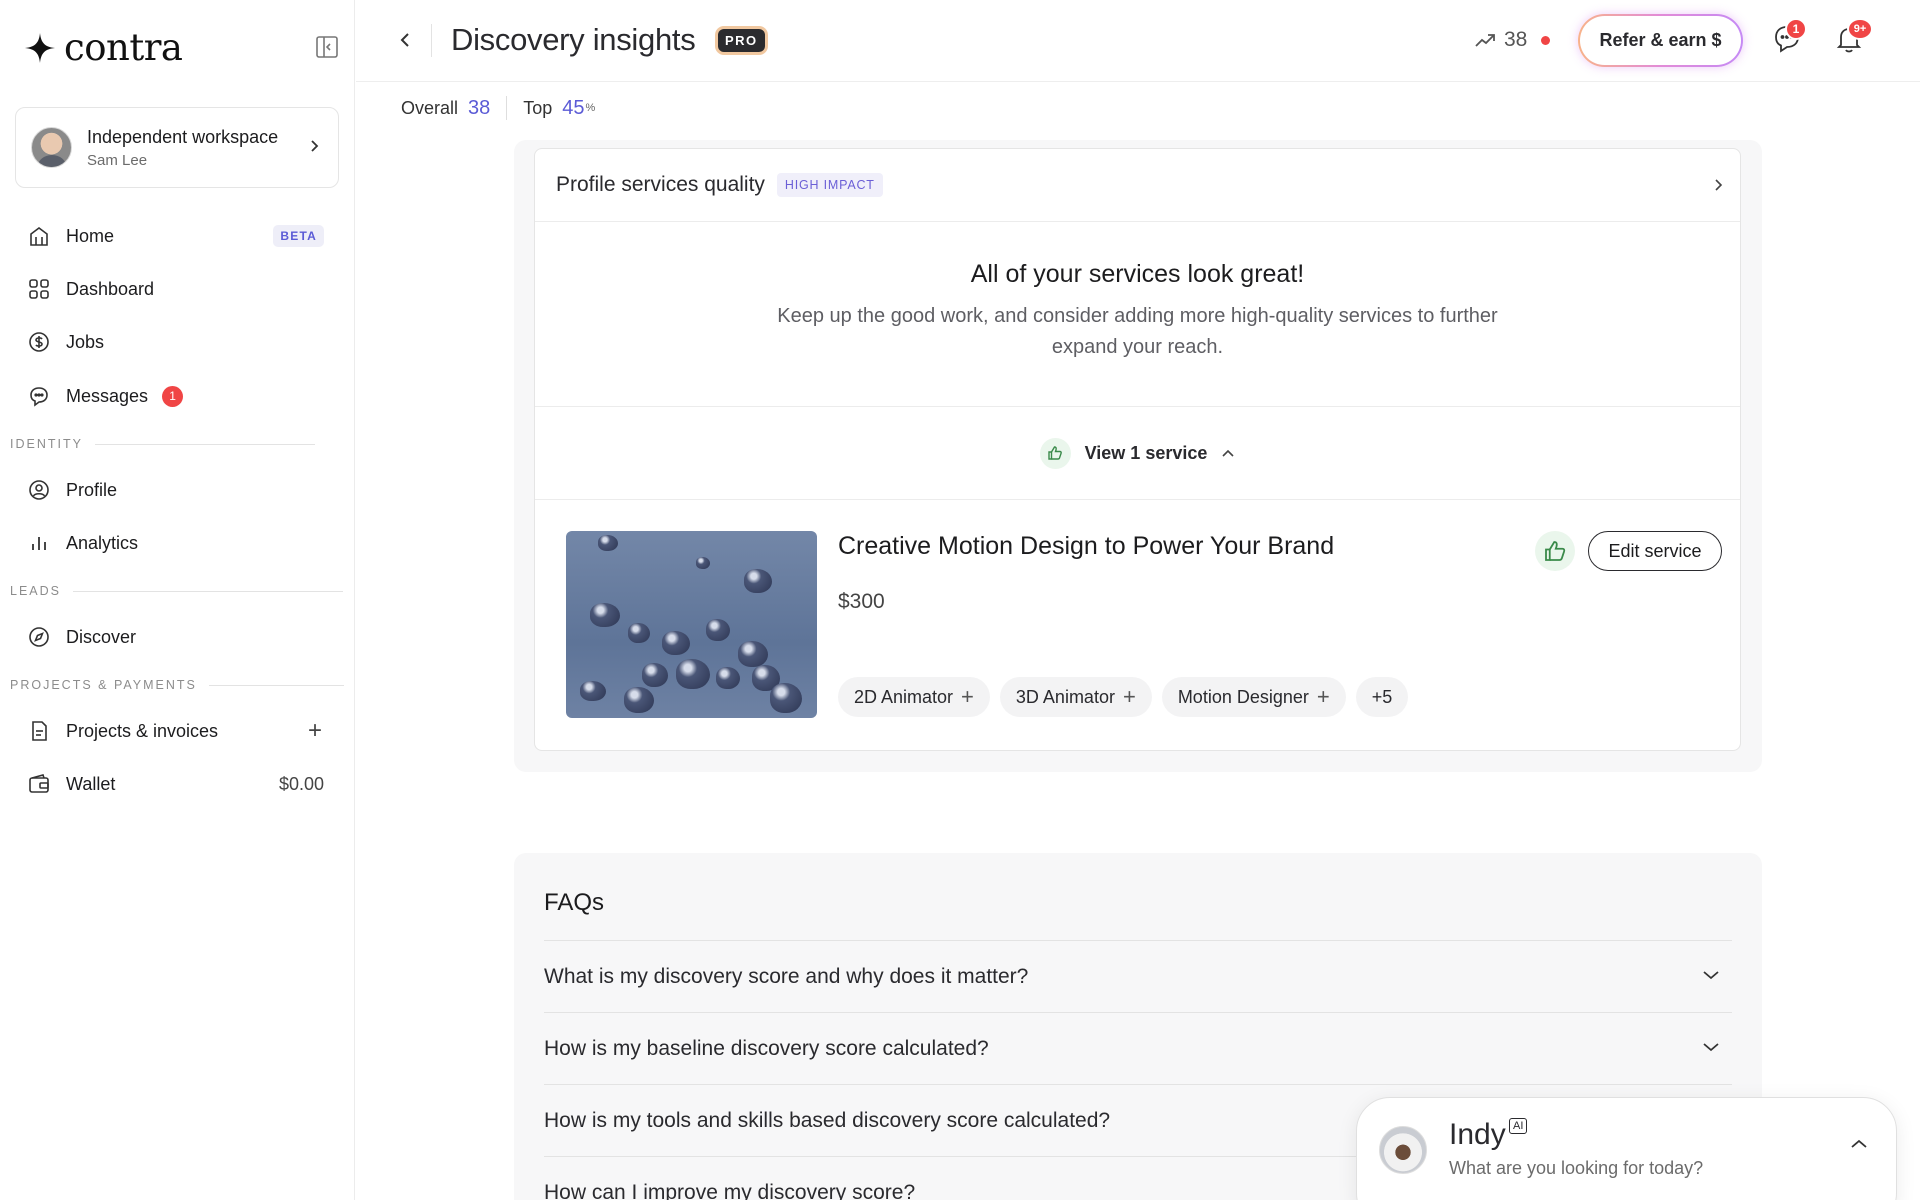 The image size is (1920, 1200). What do you see at coordinates (40, 47) in the screenshot?
I see `contra-star-icon` at bounding box center [40, 47].